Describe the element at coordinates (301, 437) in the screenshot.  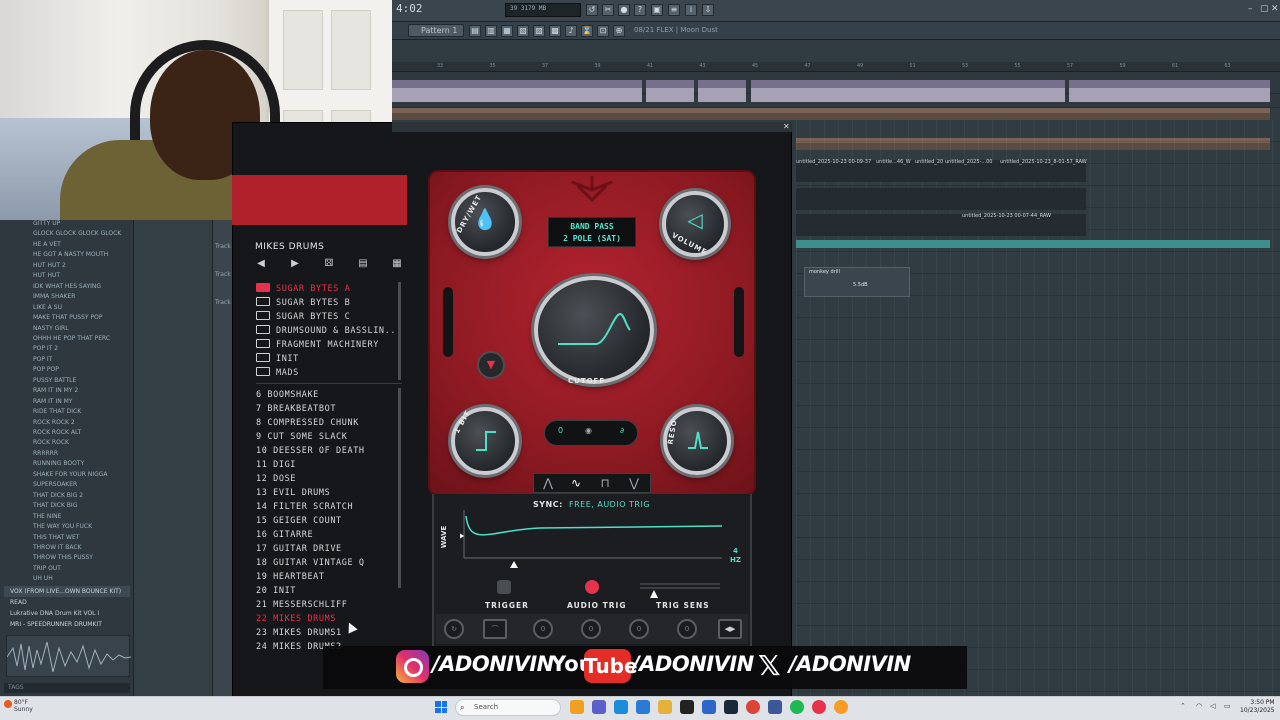
I see `preset-item: 9 CUT SOME SLACK` at that location.